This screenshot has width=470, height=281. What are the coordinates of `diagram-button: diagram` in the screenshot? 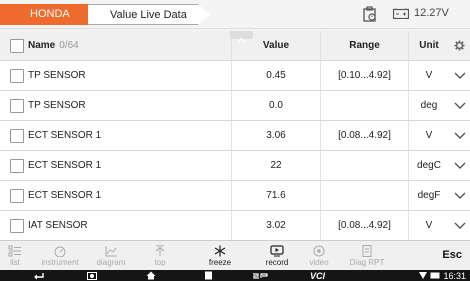 It's located at (111, 256).